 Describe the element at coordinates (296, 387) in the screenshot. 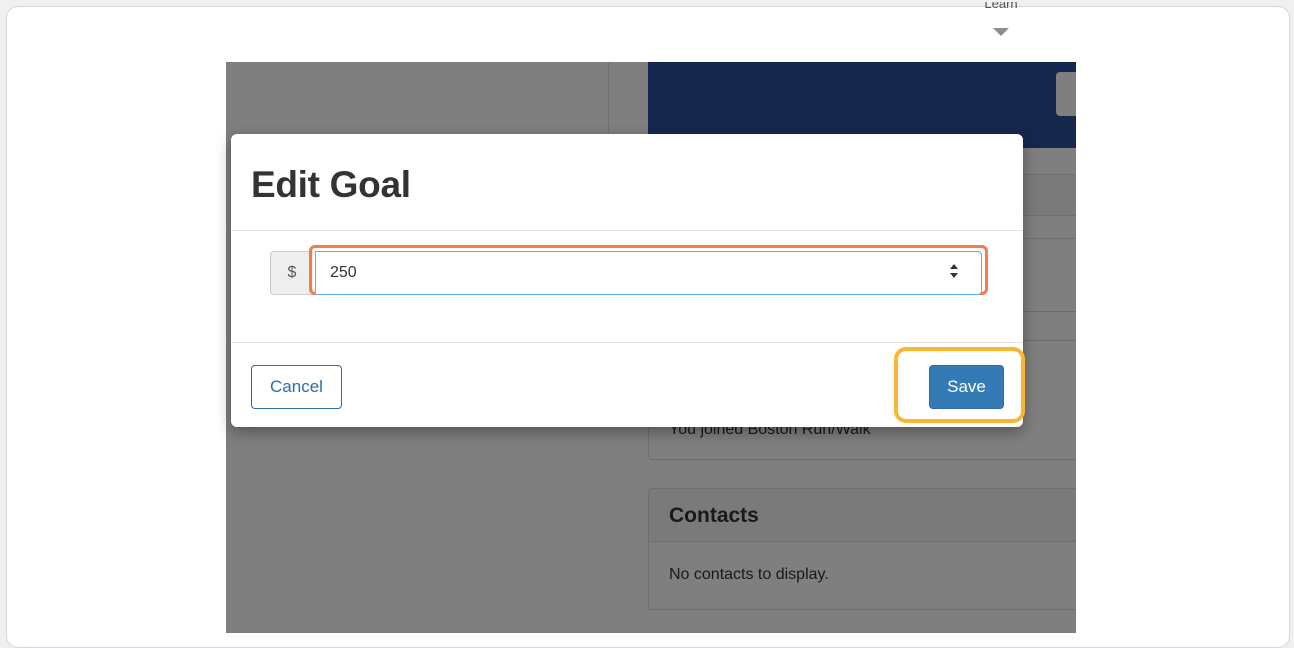

I see `cancel-button: Cancel` at that location.